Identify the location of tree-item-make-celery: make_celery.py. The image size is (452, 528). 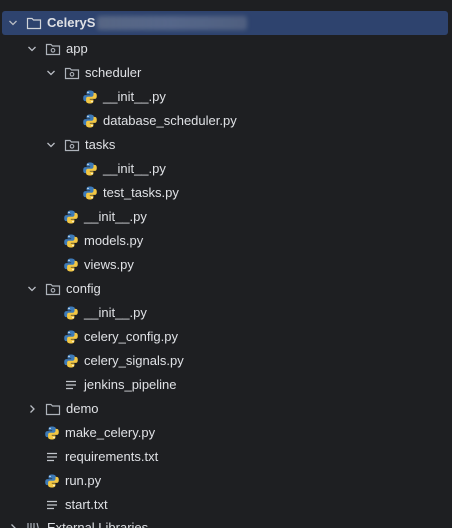
(225, 433).